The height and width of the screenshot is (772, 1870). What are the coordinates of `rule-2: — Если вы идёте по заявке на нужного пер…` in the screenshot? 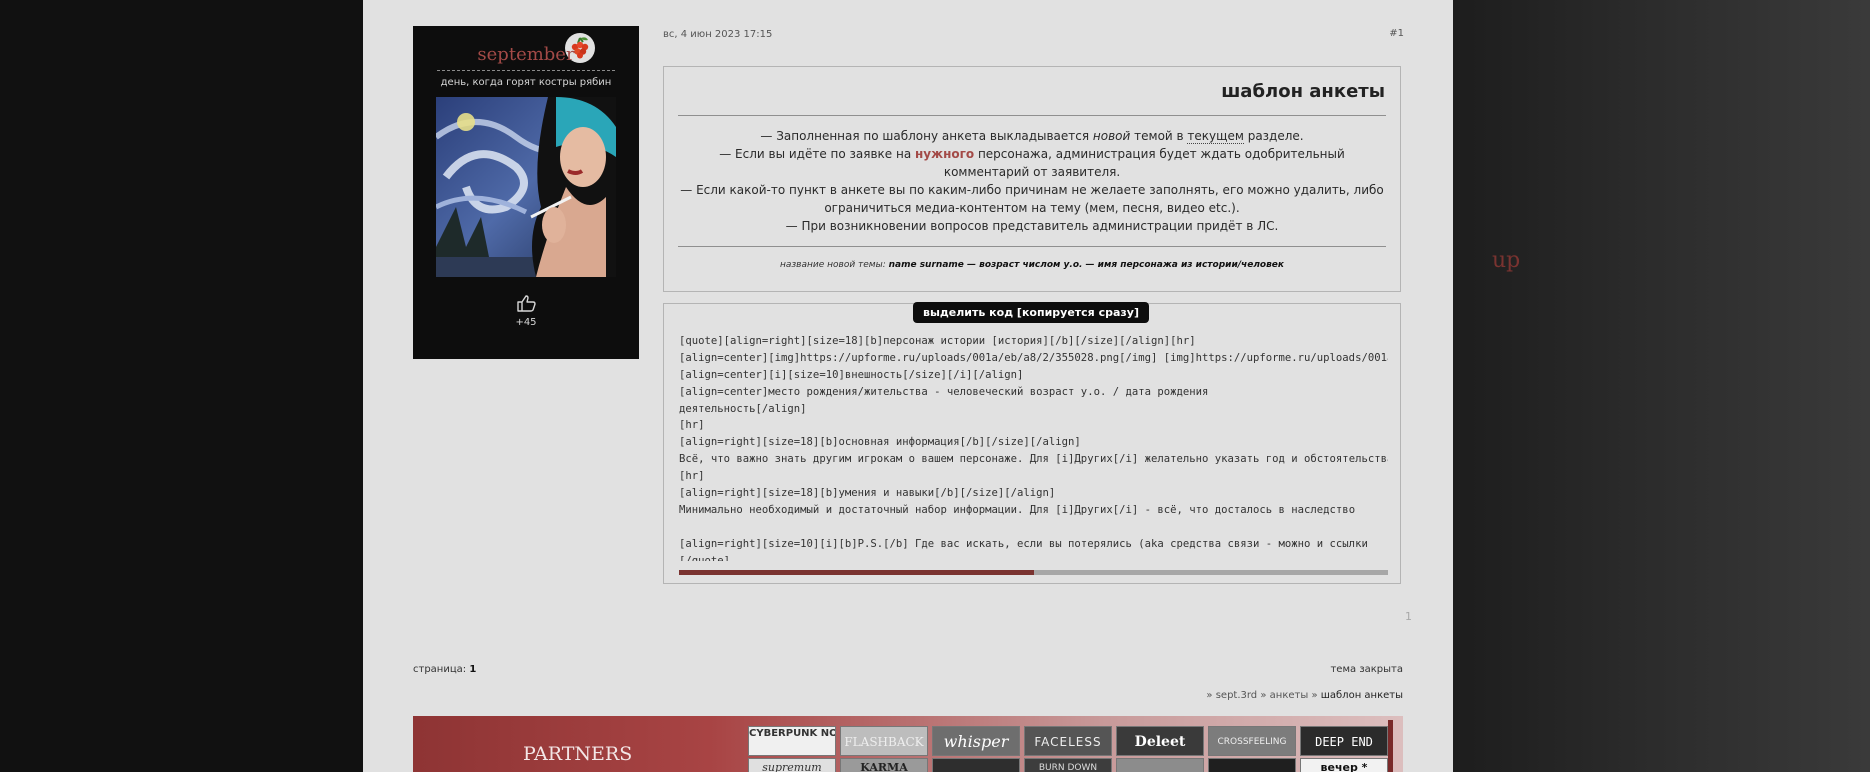 It's located at (1032, 163).